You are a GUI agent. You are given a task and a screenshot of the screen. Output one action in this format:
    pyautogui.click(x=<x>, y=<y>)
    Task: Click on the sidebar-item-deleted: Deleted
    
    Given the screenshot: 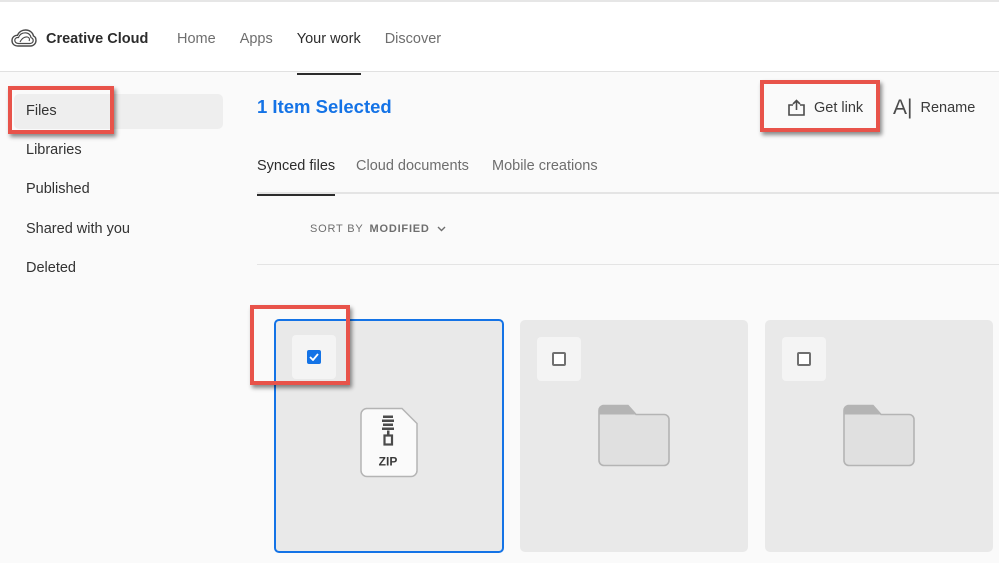 What is the action you would take?
    pyautogui.click(x=118, y=268)
    